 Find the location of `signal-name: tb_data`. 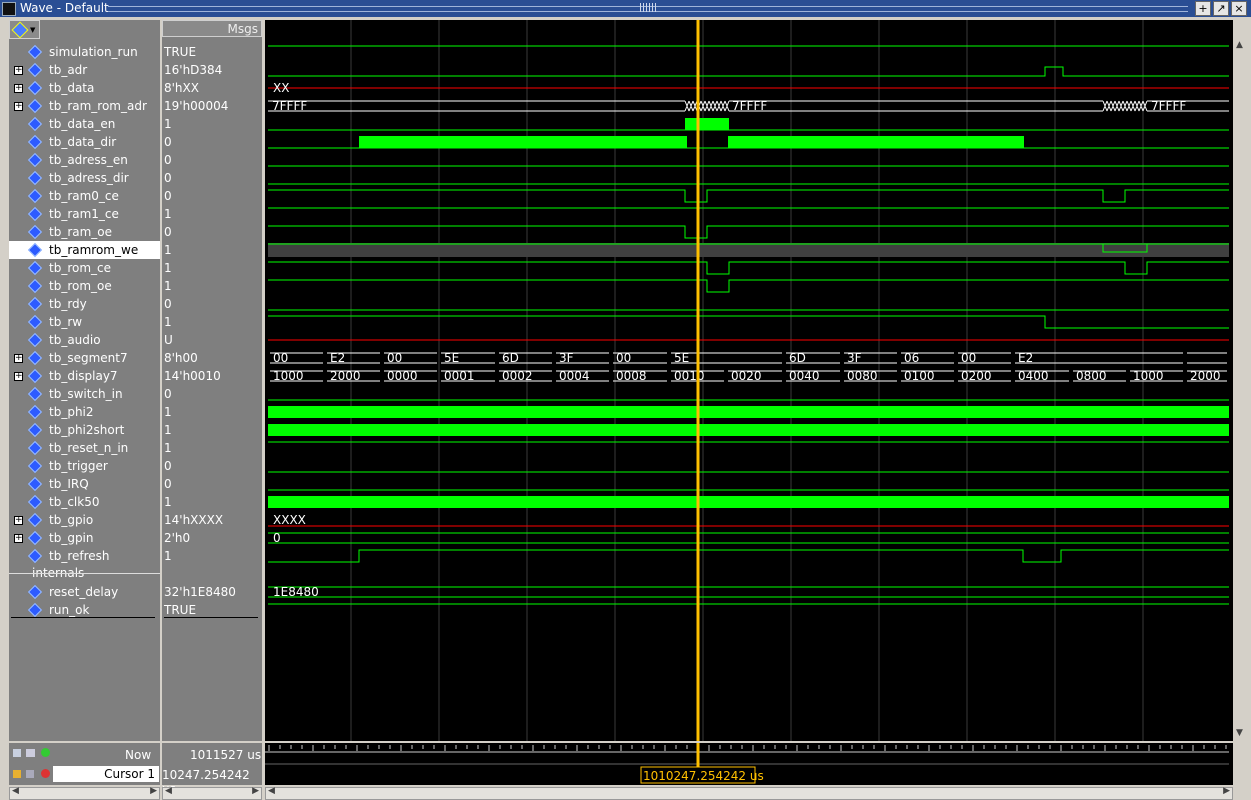

signal-name: tb_data is located at coordinates (72, 88).